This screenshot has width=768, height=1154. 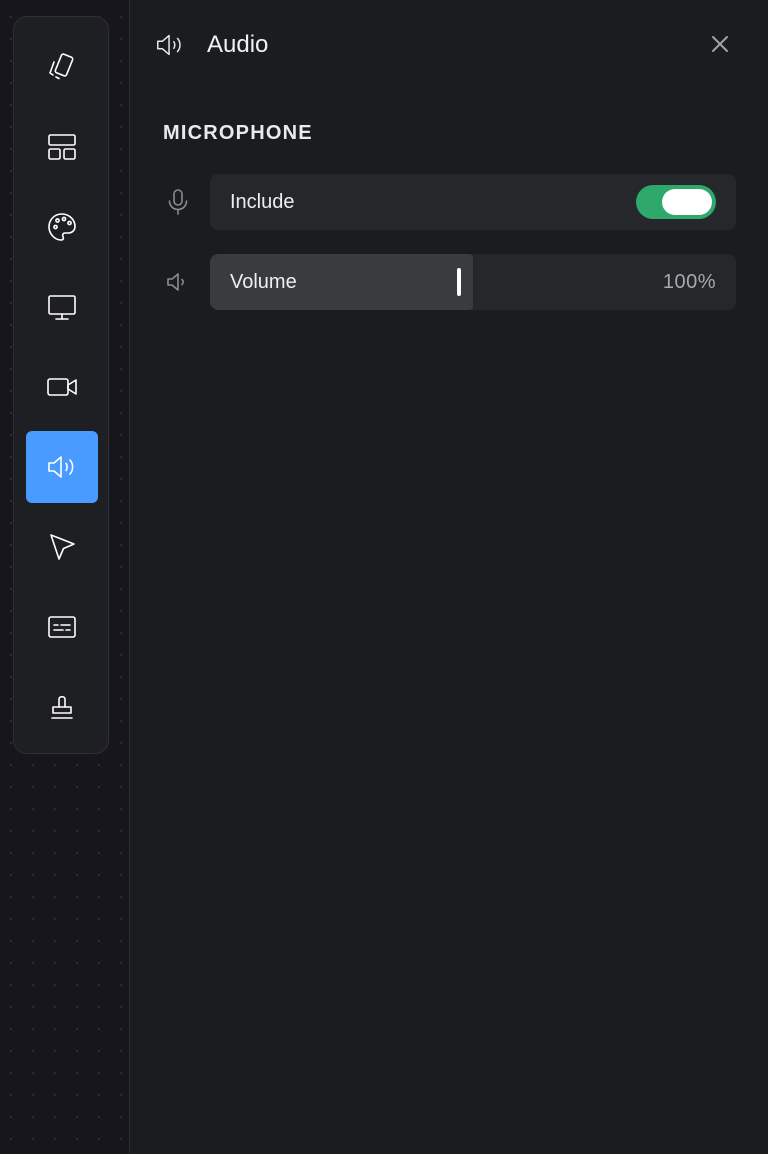 I want to click on tool-cursor, so click(x=62, y=547).